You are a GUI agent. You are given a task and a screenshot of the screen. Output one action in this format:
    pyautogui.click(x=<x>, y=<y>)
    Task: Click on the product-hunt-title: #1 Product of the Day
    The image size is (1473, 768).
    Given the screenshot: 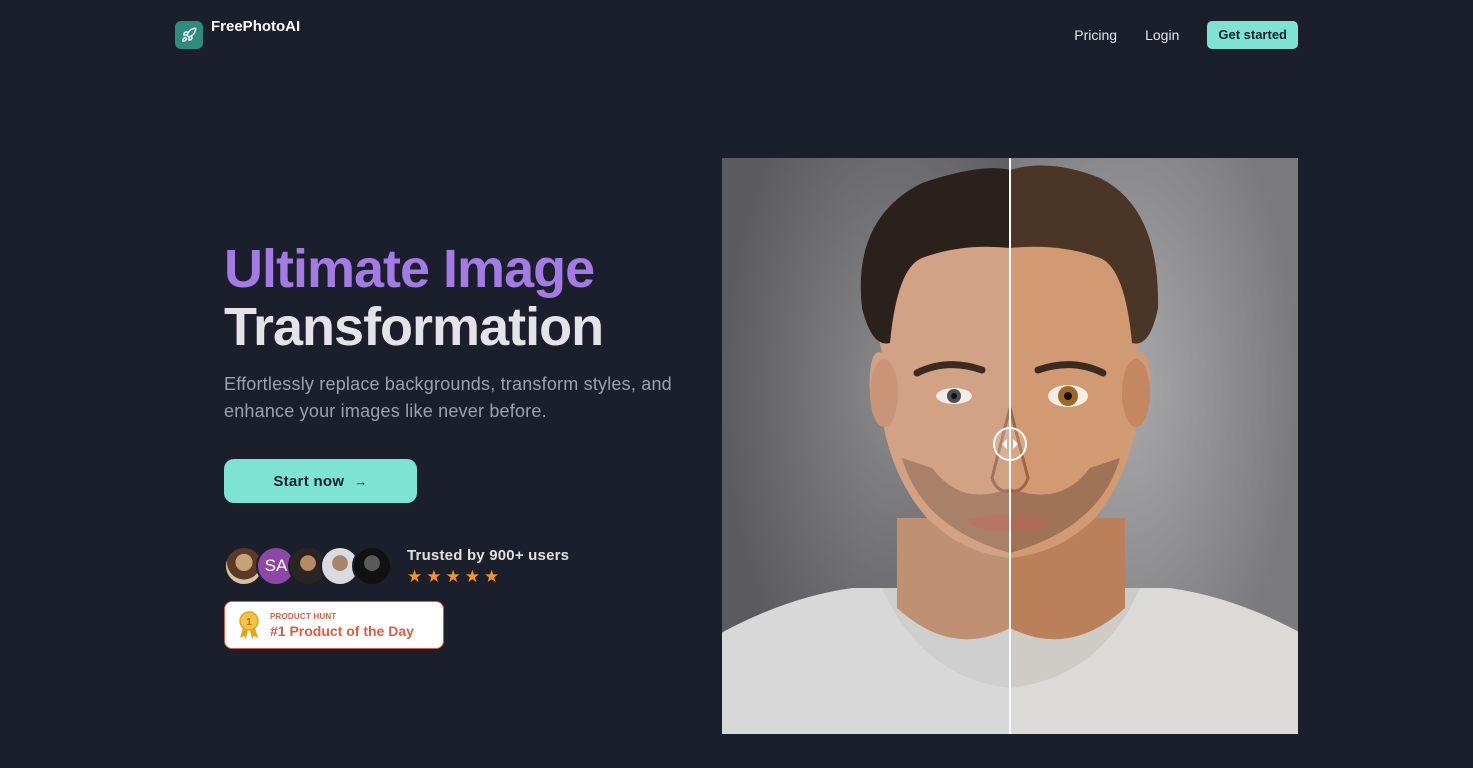 What is the action you would take?
    pyautogui.click(x=342, y=630)
    